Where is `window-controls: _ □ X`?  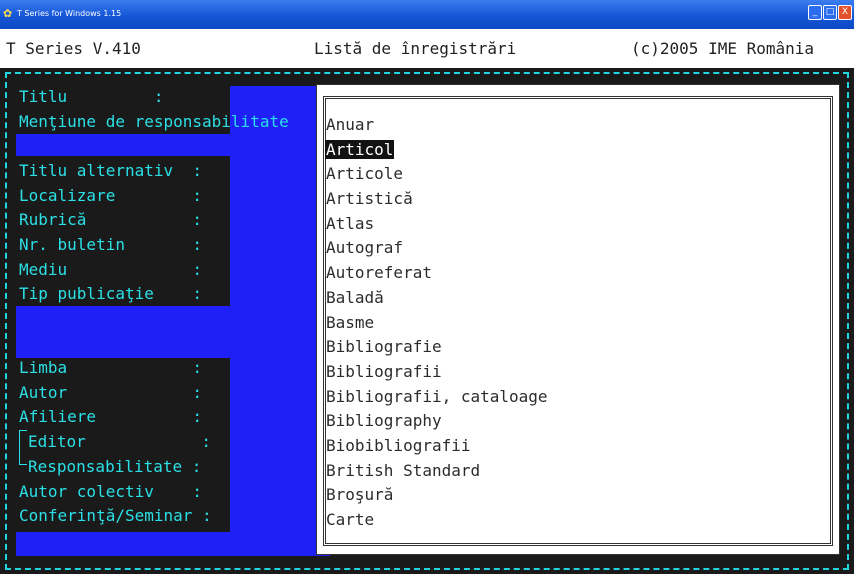
window-controls: _ □ X is located at coordinates (830, 13).